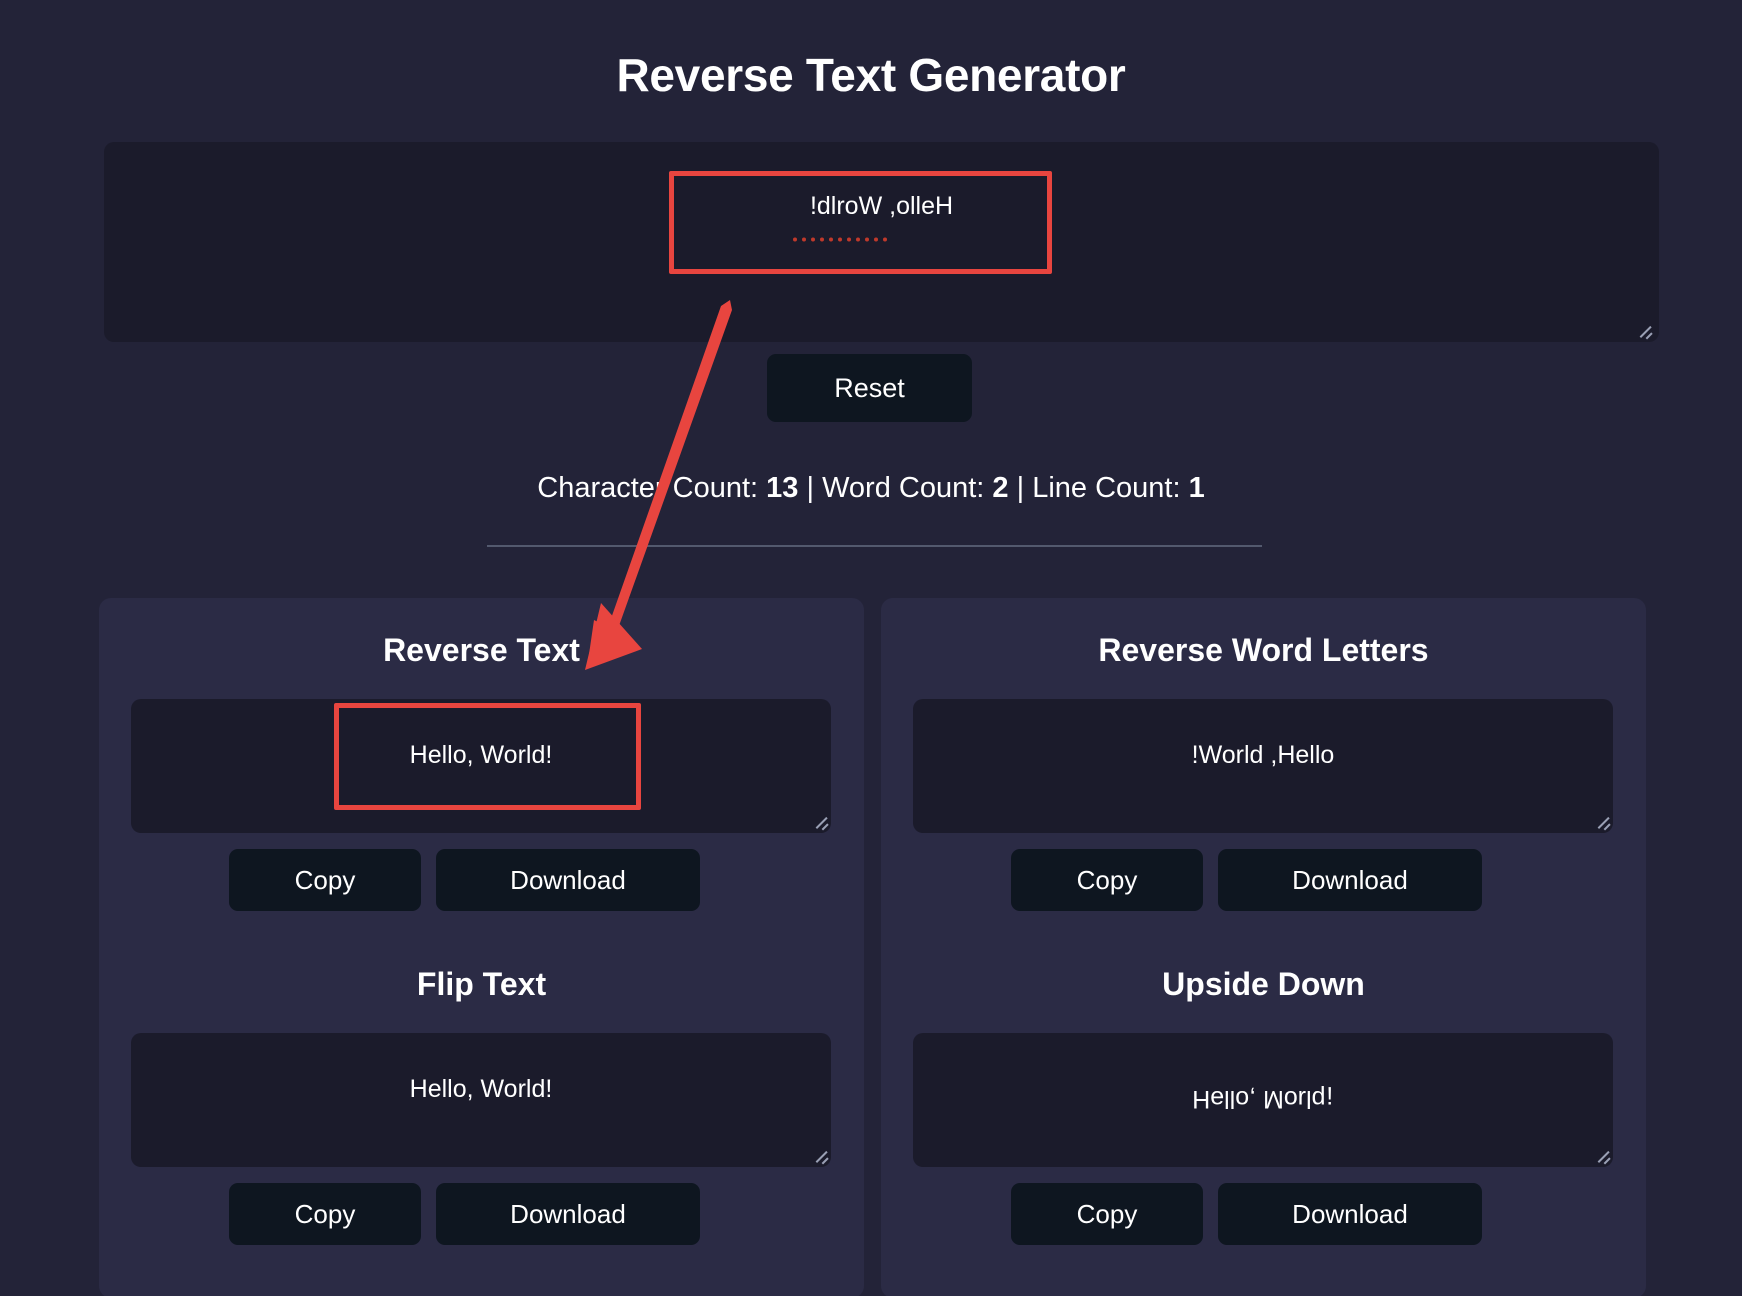 Image resolution: width=1742 pixels, height=1296 pixels. Describe the element at coordinates (881, 242) in the screenshot. I see `main-text-input` at that location.